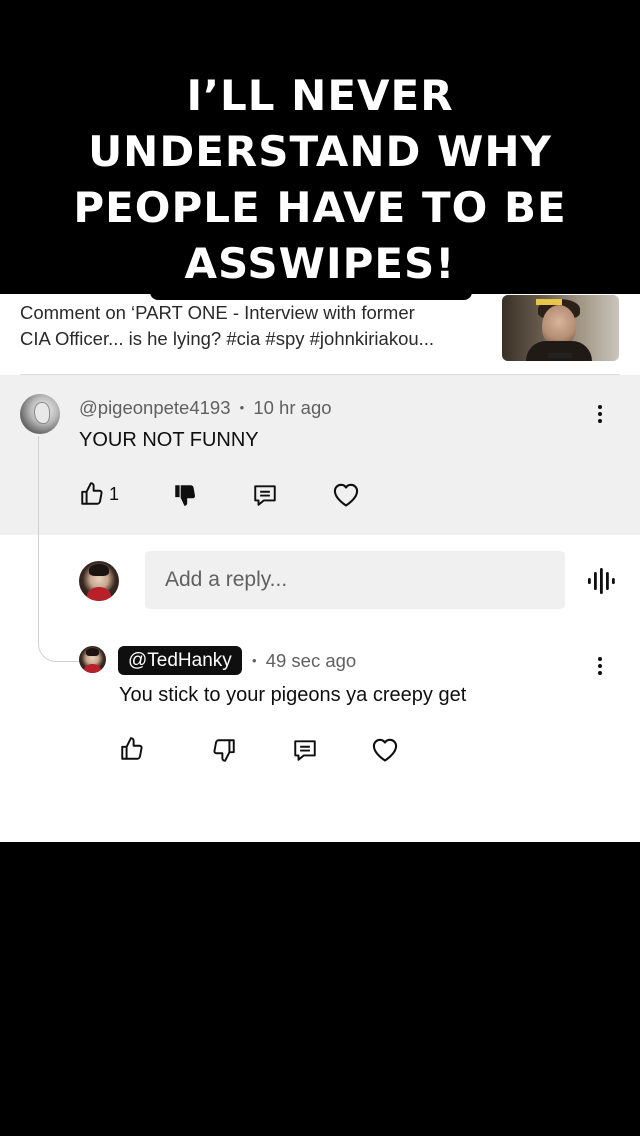 Image resolution: width=640 pixels, height=1136 pixels. I want to click on thumbs-down-filled-icon, so click(185, 495).